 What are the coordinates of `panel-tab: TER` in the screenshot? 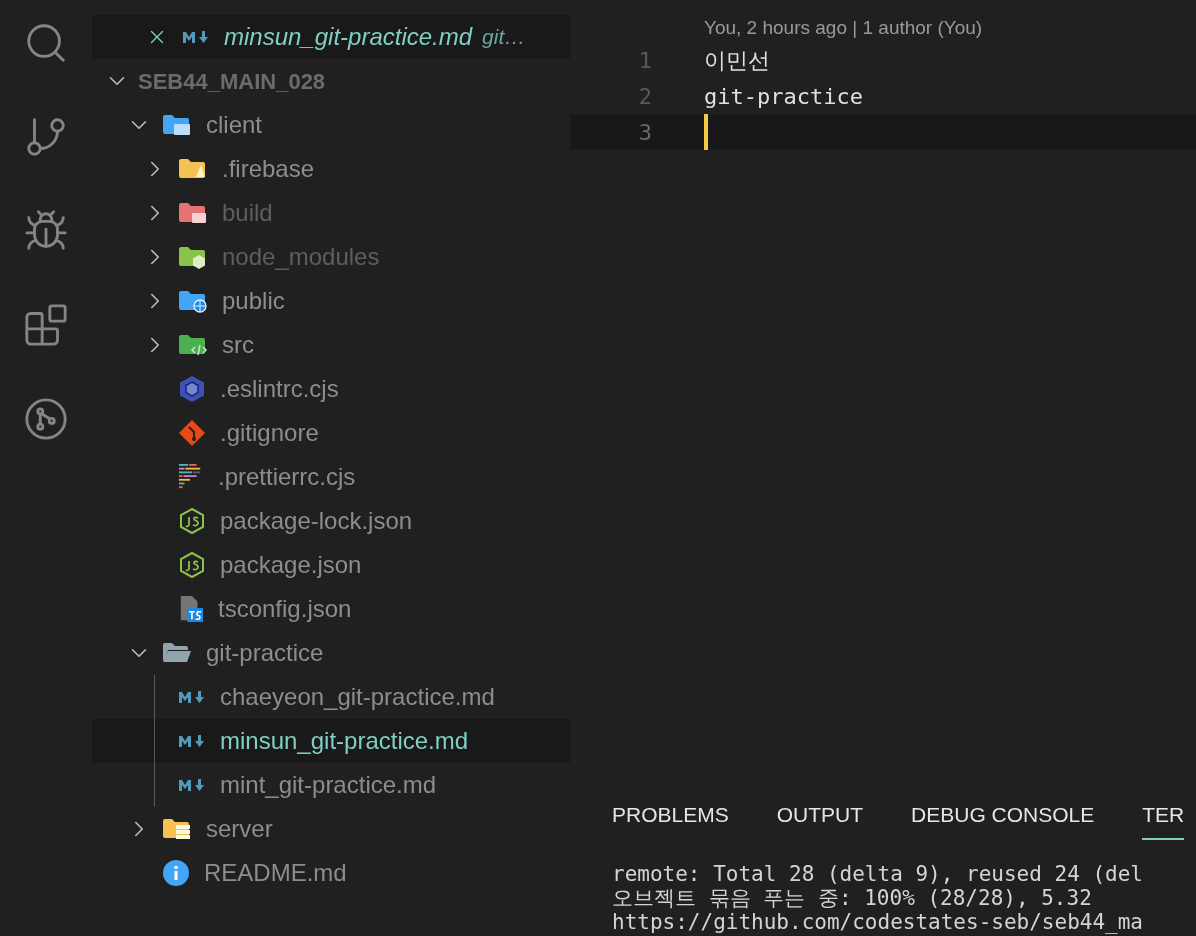 It's located at (1163, 816).